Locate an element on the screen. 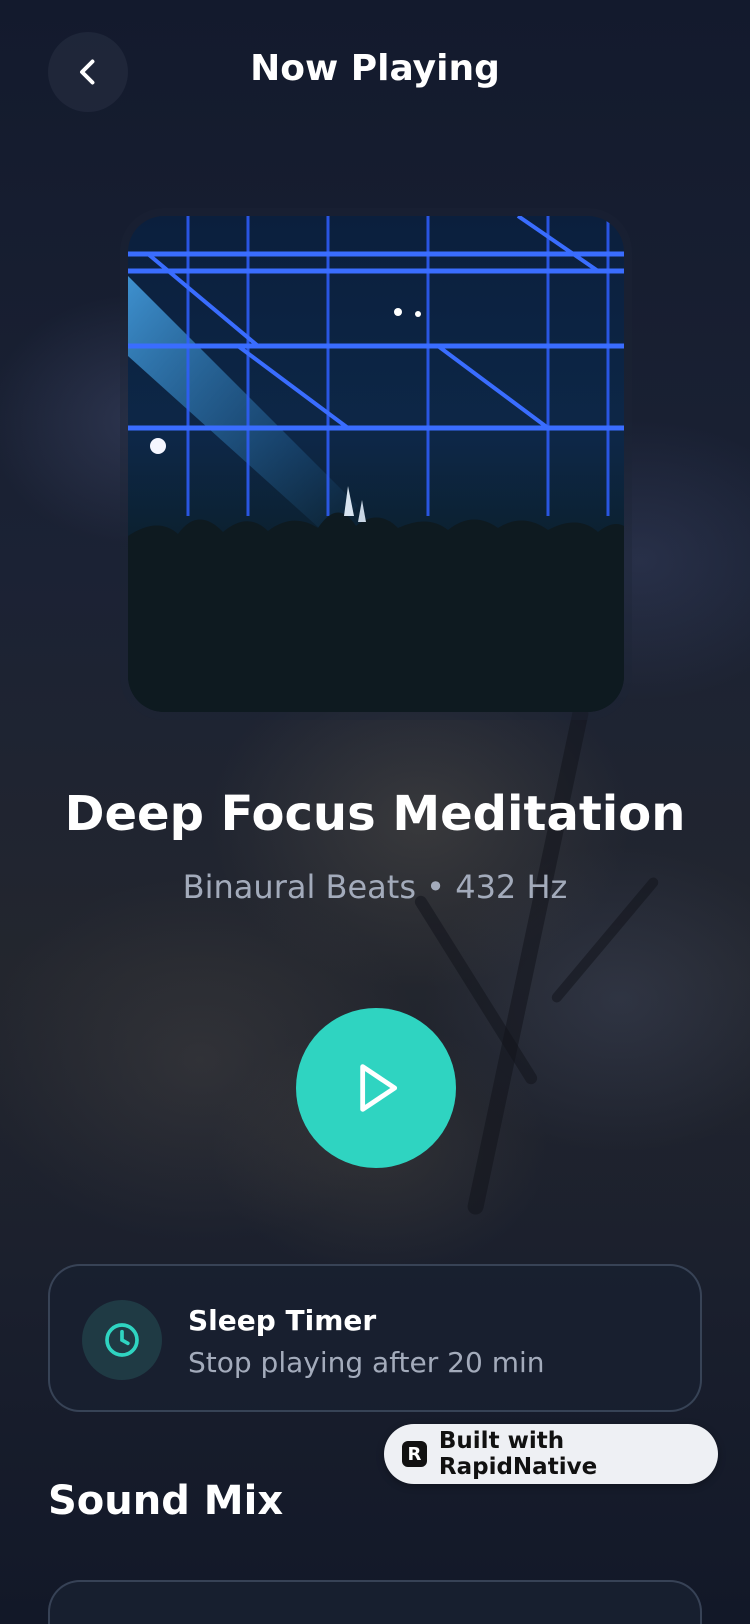 This screenshot has height=1624, width=750. badge-label: Built with RapidNative is located at coordinates (518, 1454).